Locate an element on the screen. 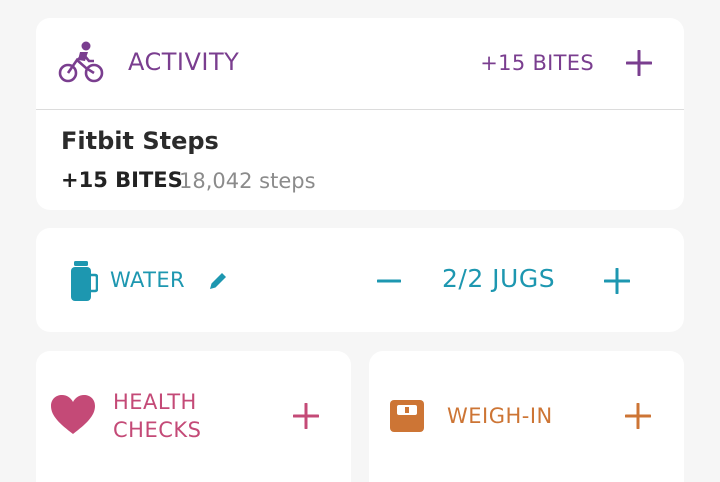 This screenshot has width=720, height=482. weigh-in-title: WEIGH-IN is located at coordinates (500, 416).